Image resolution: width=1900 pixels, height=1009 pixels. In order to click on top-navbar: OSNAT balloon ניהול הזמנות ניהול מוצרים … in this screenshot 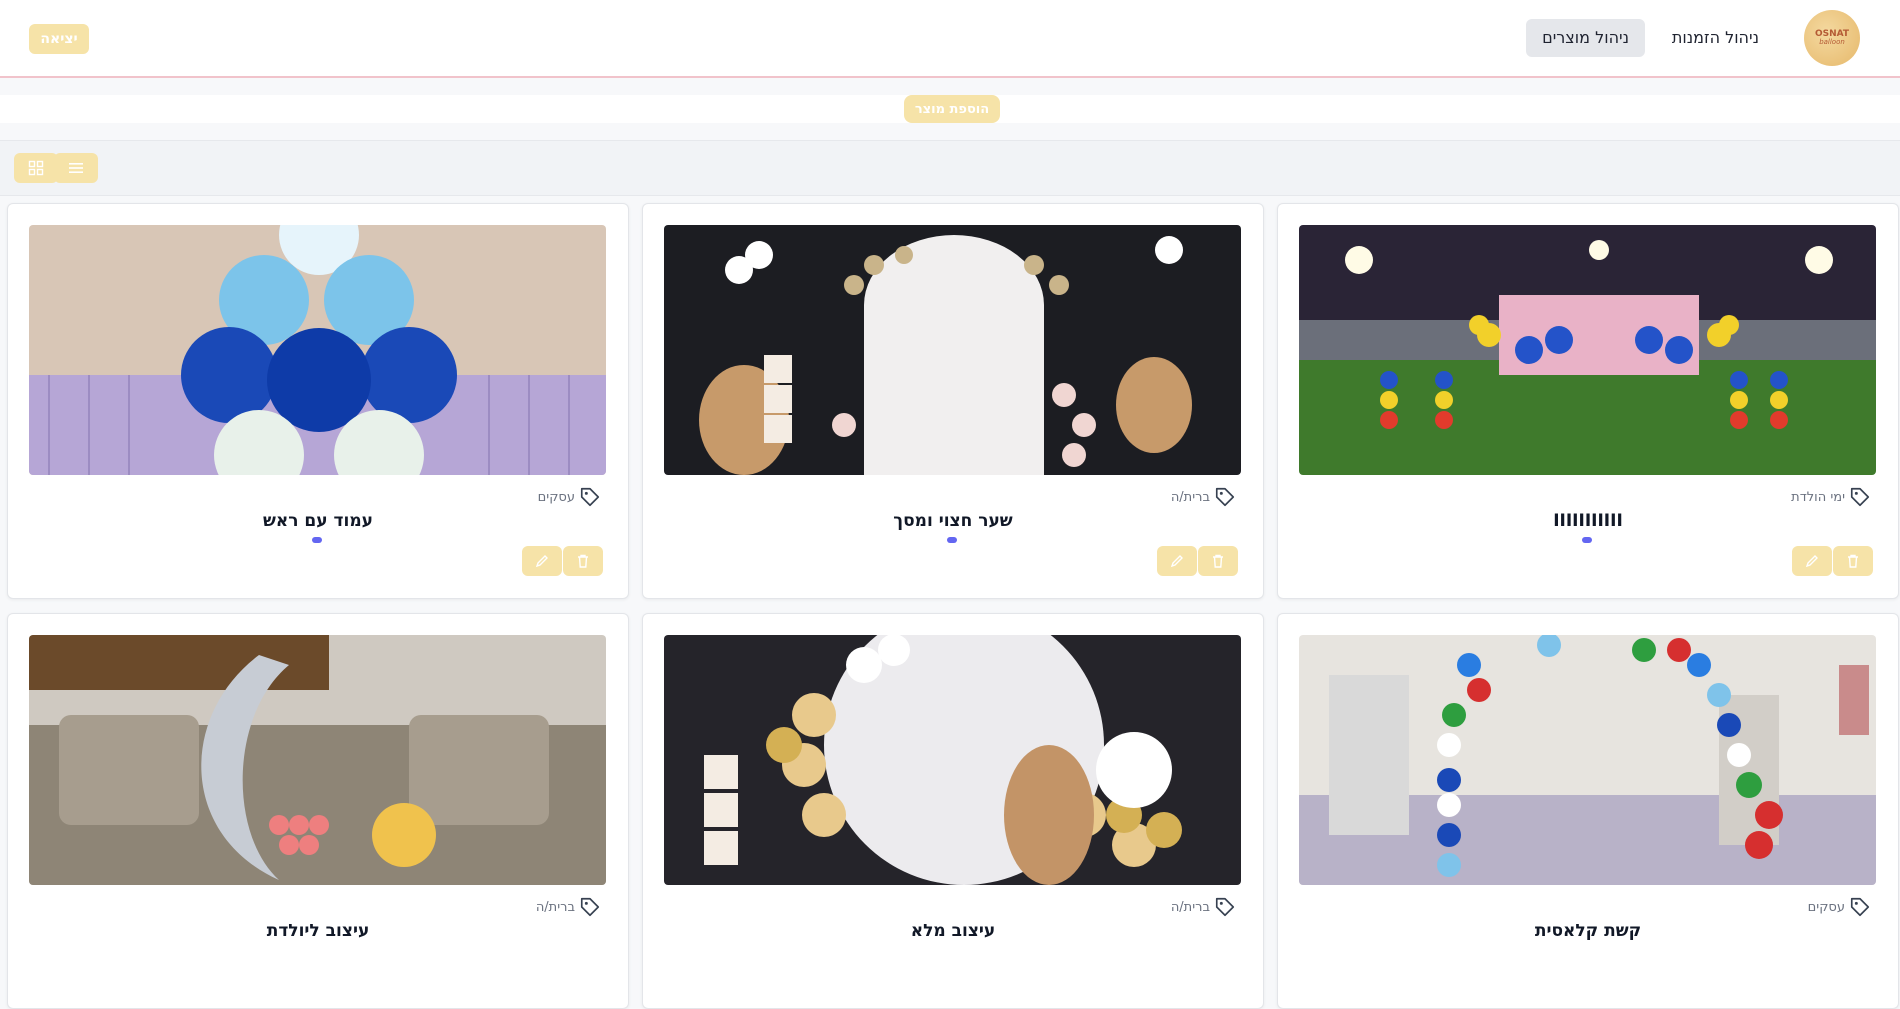, I will do `click(950, 39)`.